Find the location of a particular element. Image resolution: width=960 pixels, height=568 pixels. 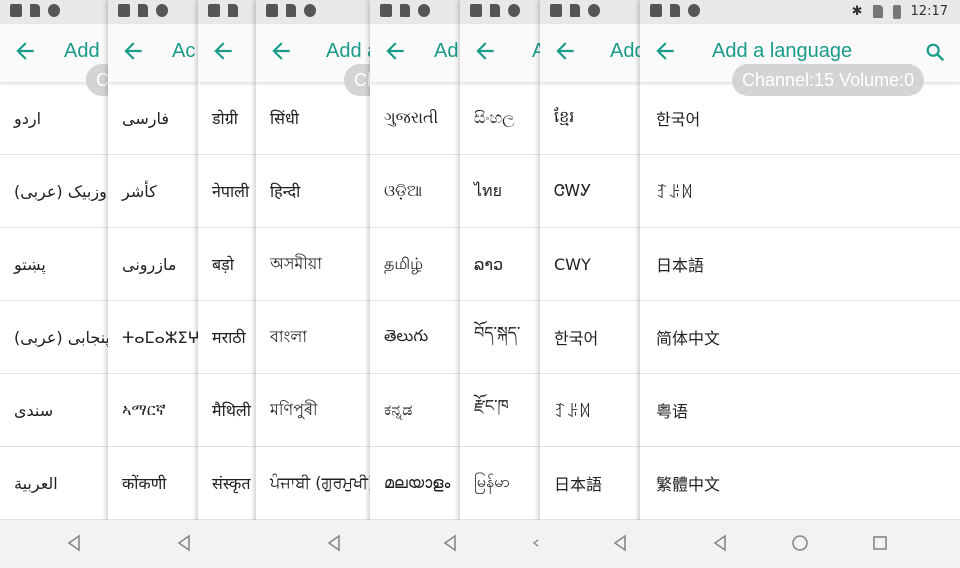

app-bar: A is located at coordinates (500, 53).